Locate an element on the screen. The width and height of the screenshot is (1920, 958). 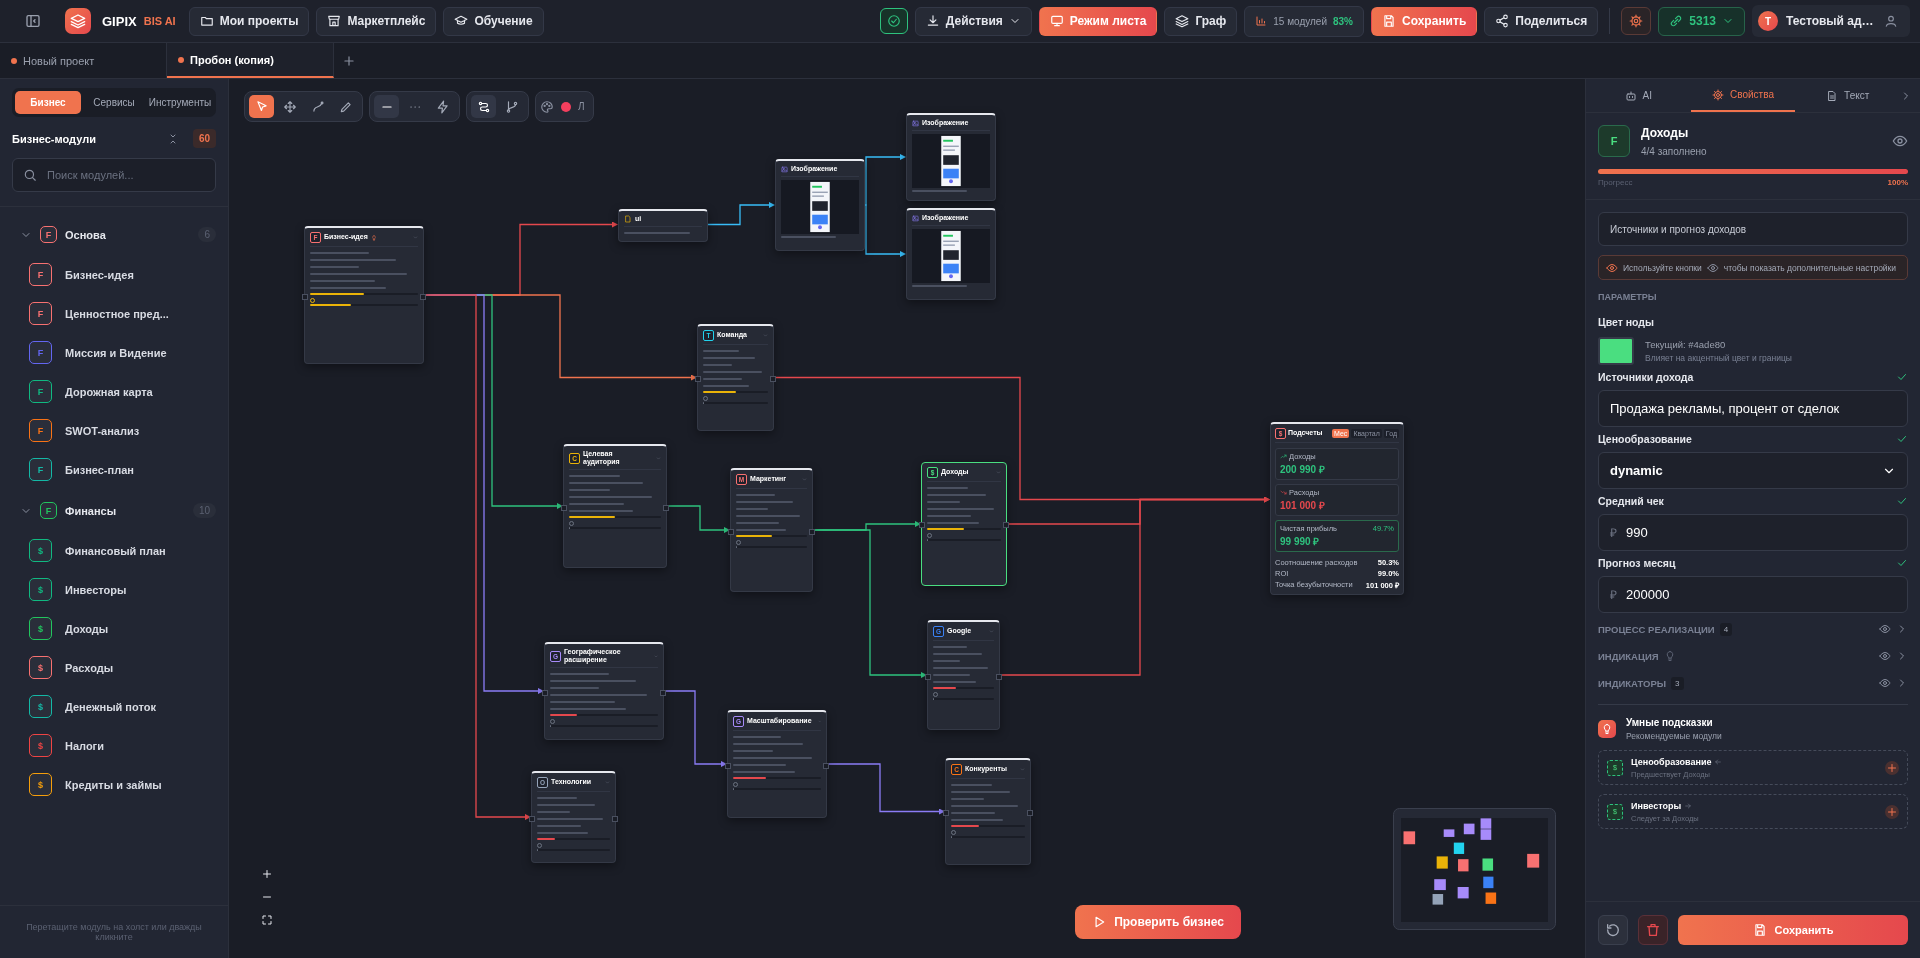
delete-icon is located at coordinates (1653, 930).